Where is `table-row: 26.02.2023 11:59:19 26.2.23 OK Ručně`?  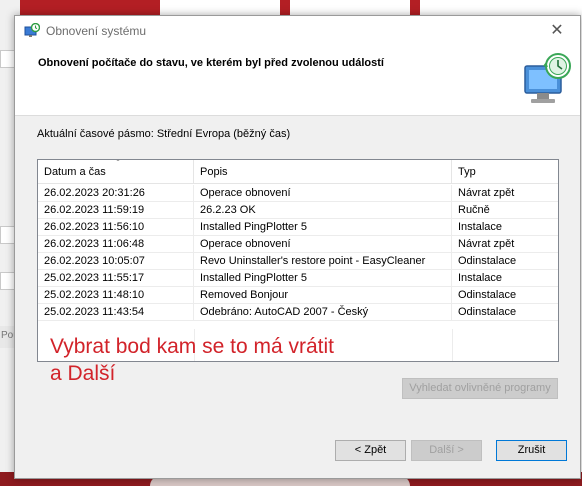 table-row: 26.02.2023 11:59:19 26.2.23 OK Ručně is located at coordinates (298, 210).